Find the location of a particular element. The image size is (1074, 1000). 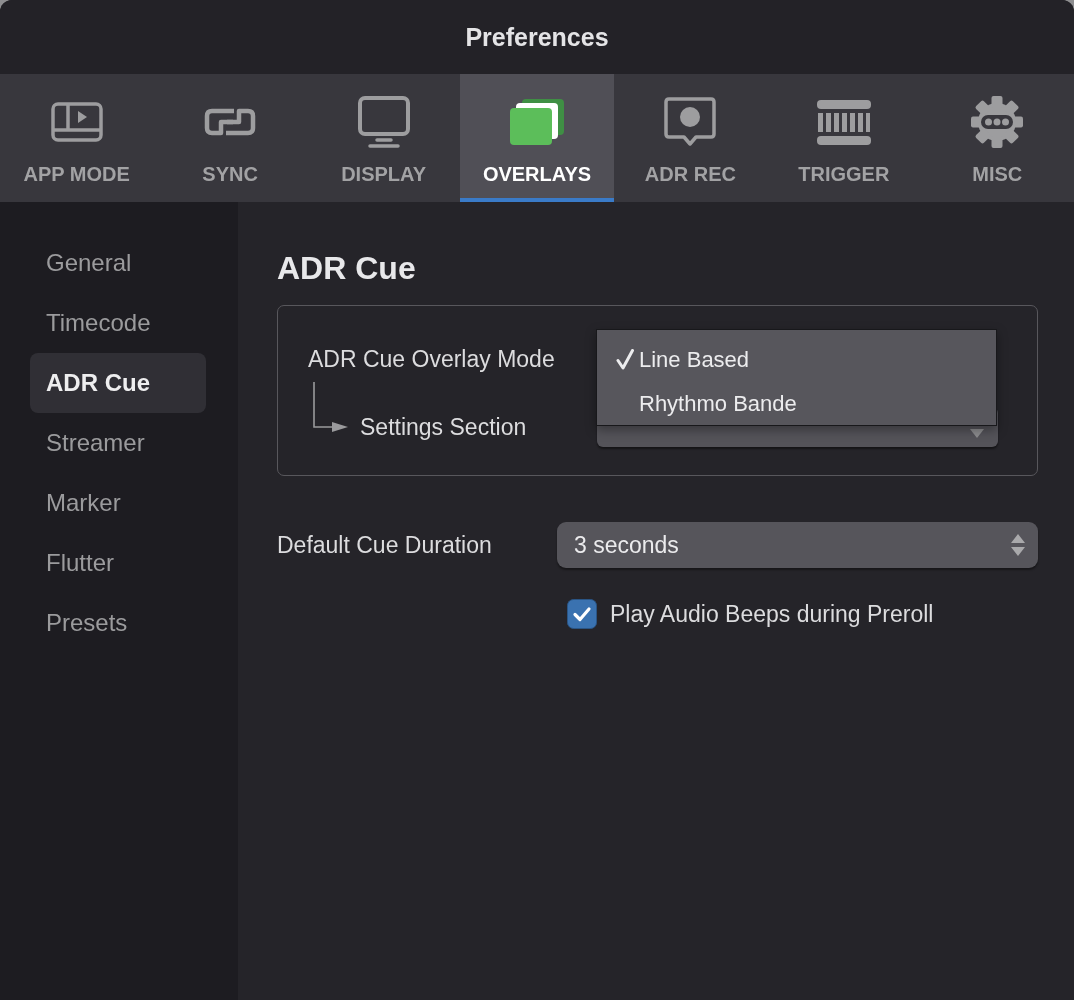

sidebar-item: Presets is located at coordinates (118, 623).